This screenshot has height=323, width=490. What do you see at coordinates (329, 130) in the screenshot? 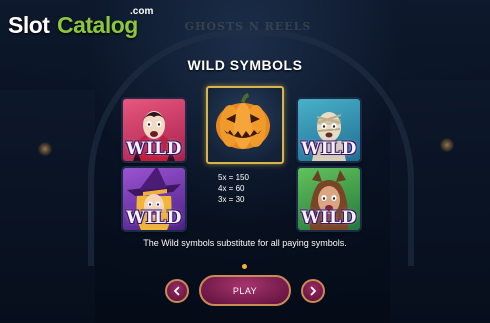
I see `wild-symbol-mummy: WILD` at bounding box center [329, 130].